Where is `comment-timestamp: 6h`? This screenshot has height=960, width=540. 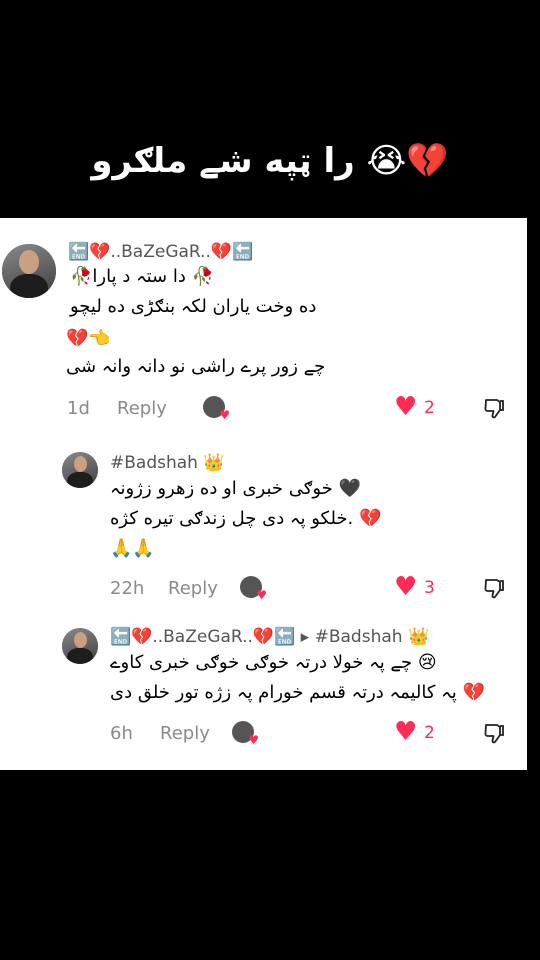
comment-timestamp: 6h is located at coordinates (121, 733).